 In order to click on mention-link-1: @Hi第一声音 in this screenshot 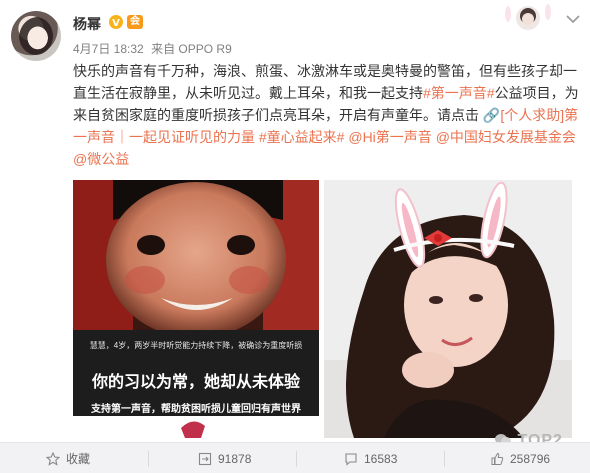, I will do `click(389, 137)`.